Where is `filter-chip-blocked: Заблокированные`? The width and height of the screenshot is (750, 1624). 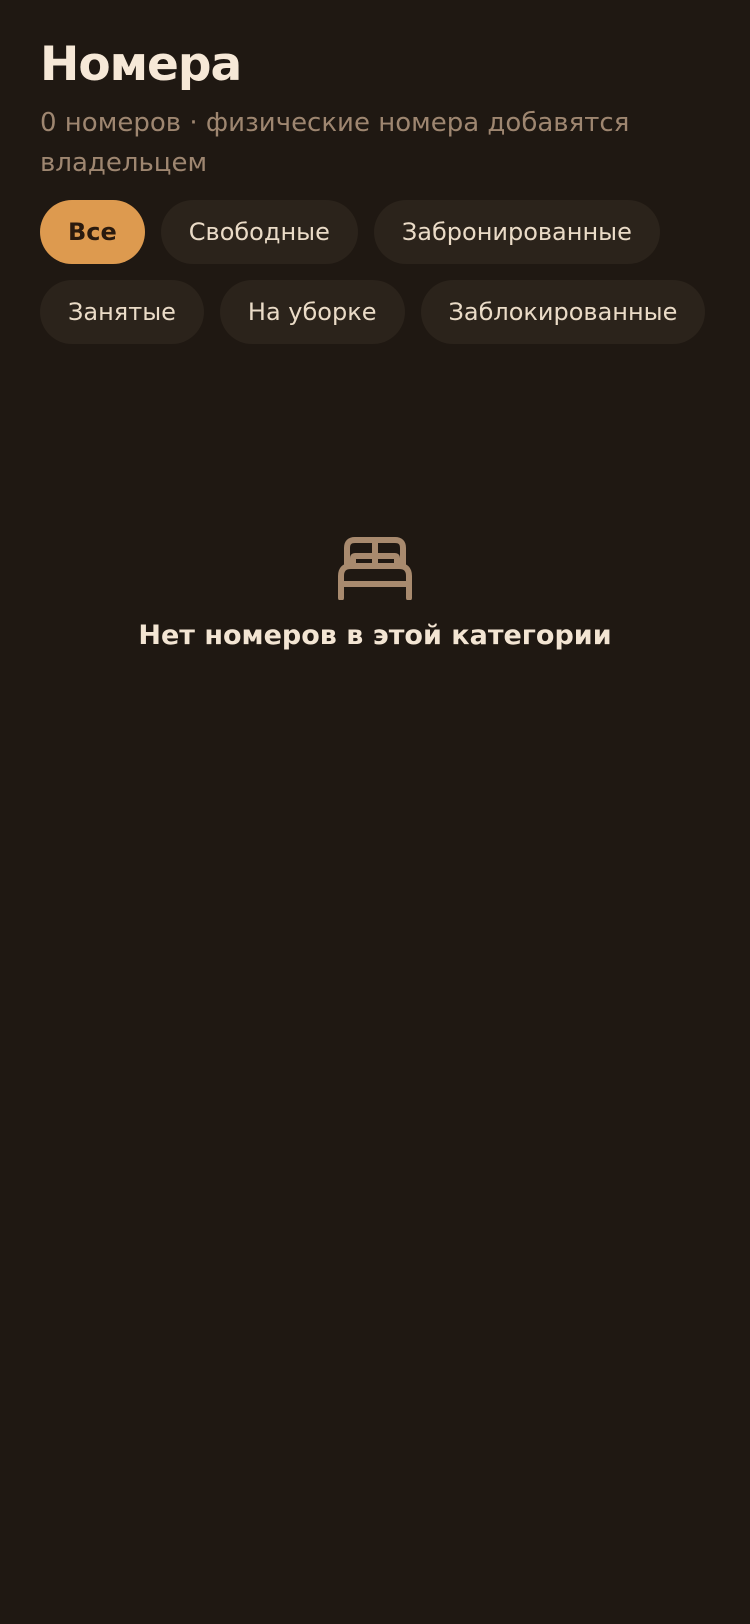 filter-chip-blocked: Заблокированные is located at coordinates (563, 312).